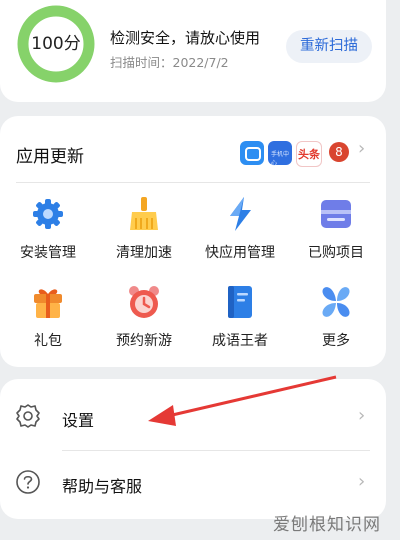 The width and height of the screenshot is (400, 540). Describe the element at coordinates (193, 484) in the screenshot. I see `help-support-row: 帮助与客服 ›` at that location.